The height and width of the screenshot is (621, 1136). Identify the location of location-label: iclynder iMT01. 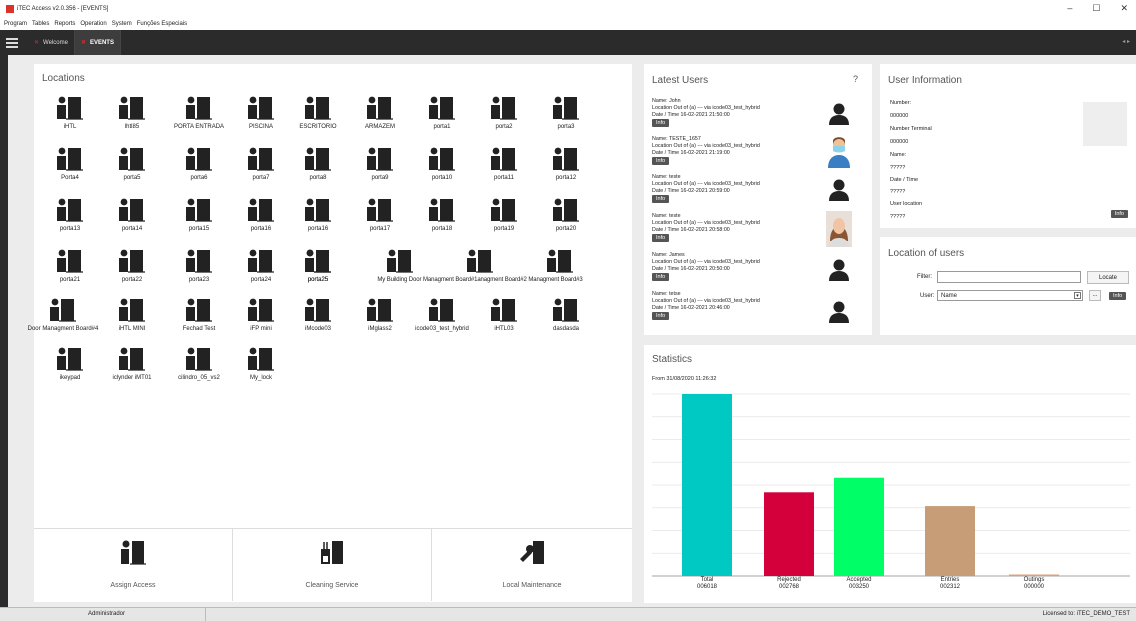
(132, 378).